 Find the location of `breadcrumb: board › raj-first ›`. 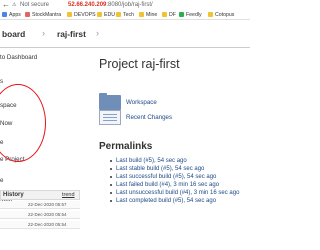

breadcrumb: board › raj-first › is located at coordinates (125, 34).